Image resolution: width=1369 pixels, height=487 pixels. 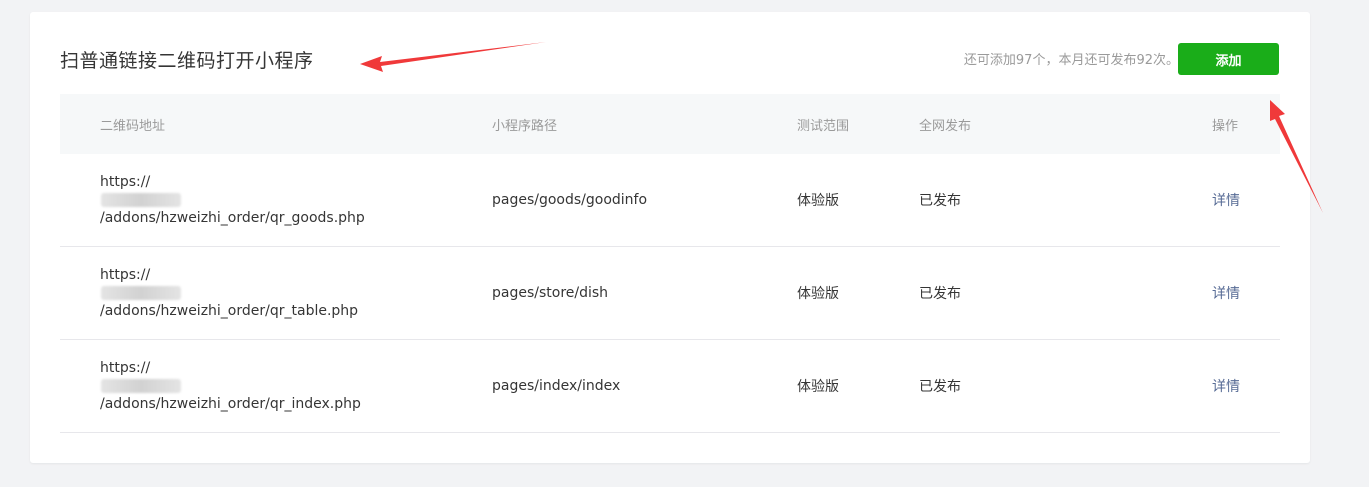 I want to click on annotation-arrow-title, so click(x=453, y=57).